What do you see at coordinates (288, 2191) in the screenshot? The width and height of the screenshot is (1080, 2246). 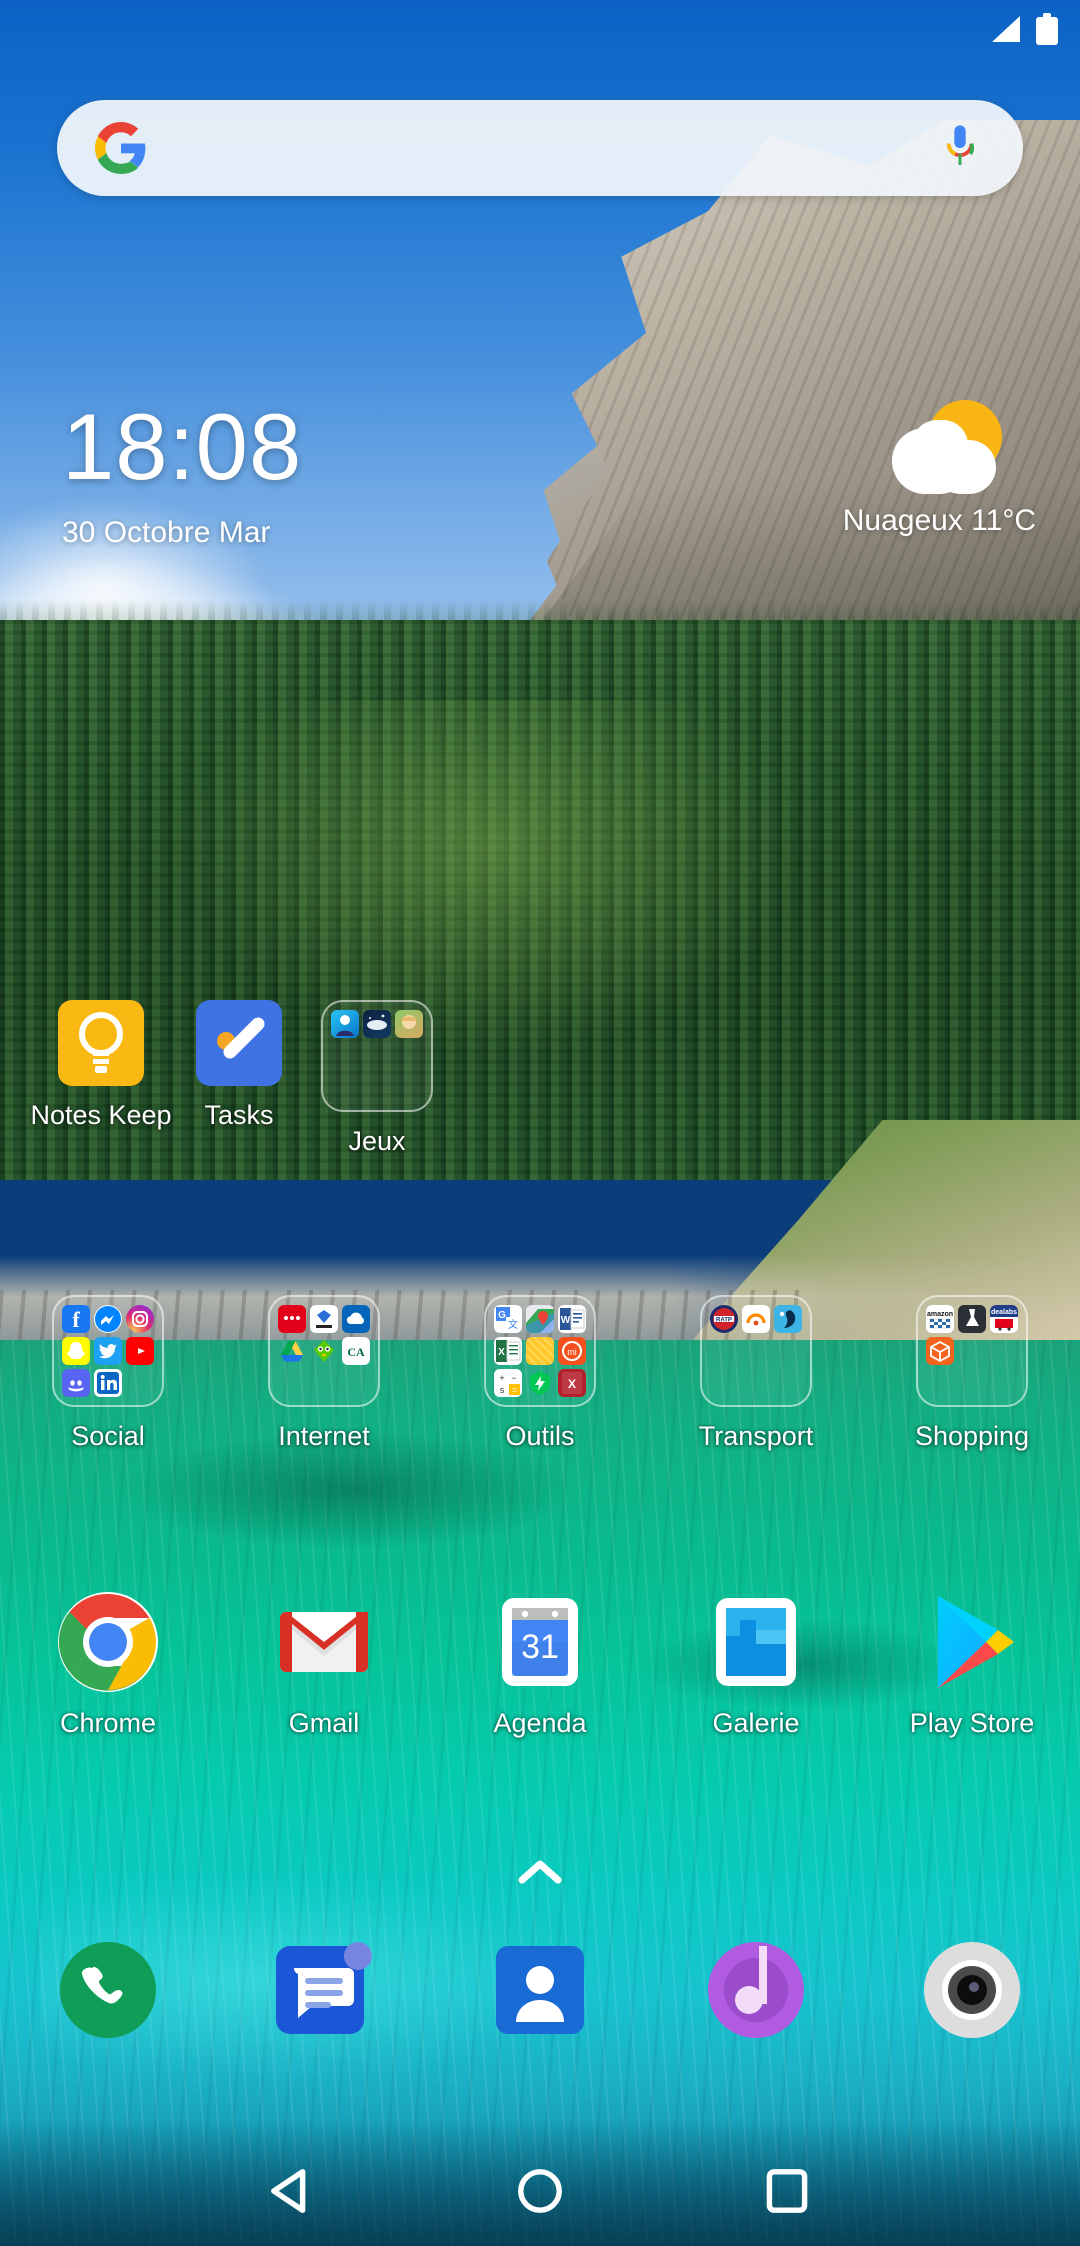 I see `back-triangle-icon` at bounding box center [288, 2191].